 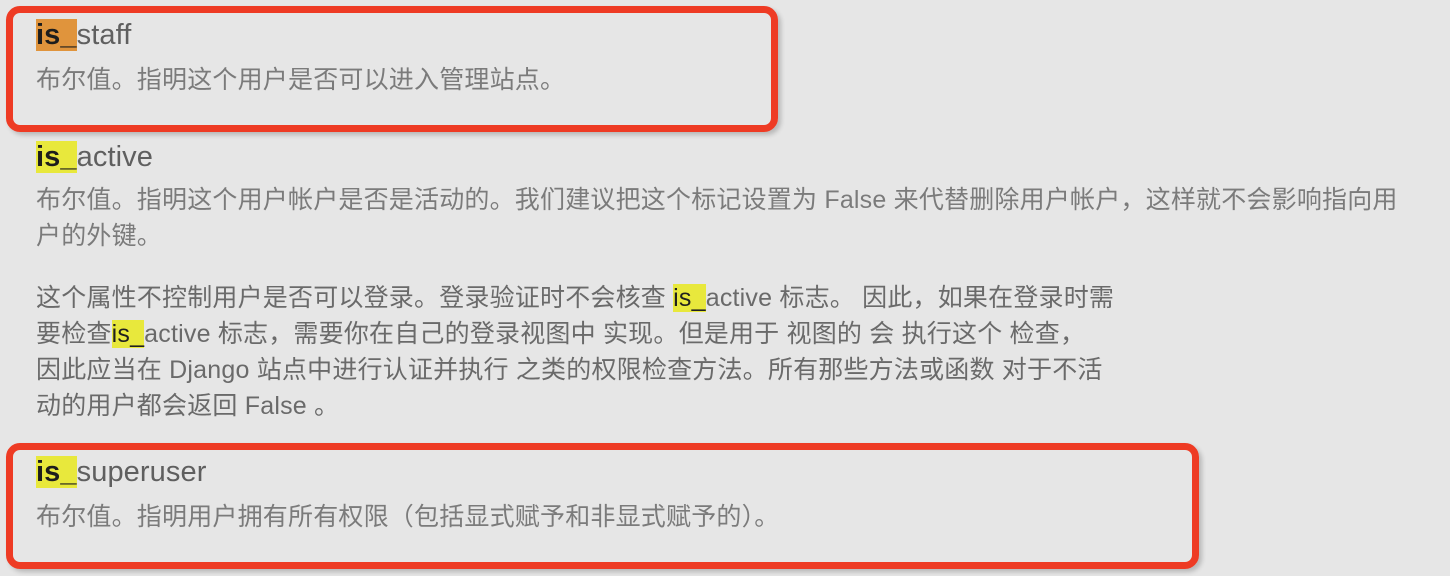 What do you see at coordinates (128, 334) in the screenshot?
I see `inline-highlight-is-prefix-2: is_` at bounding box center [128, 334].